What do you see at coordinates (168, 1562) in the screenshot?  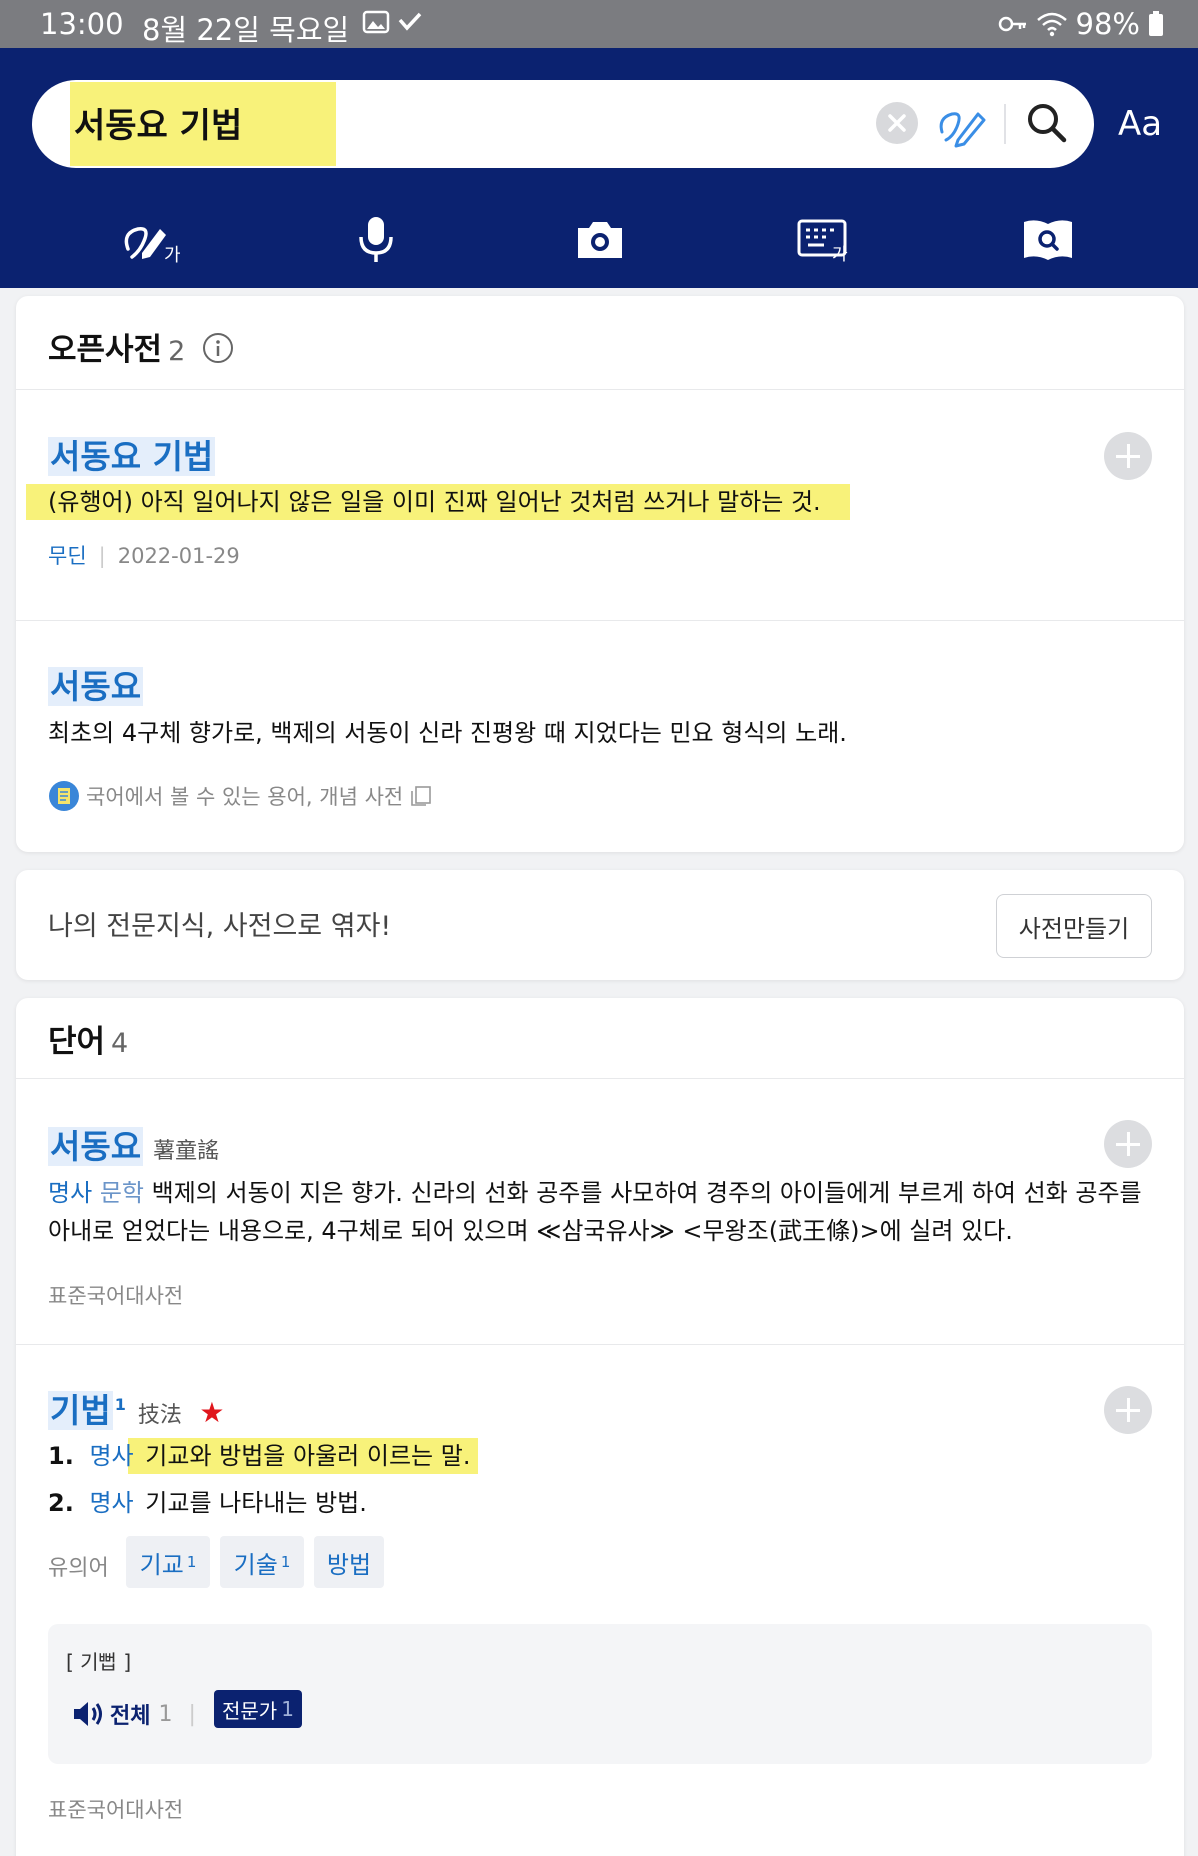 I see `synonym-chip: 기교 1` at bounding box center [168, 1562].